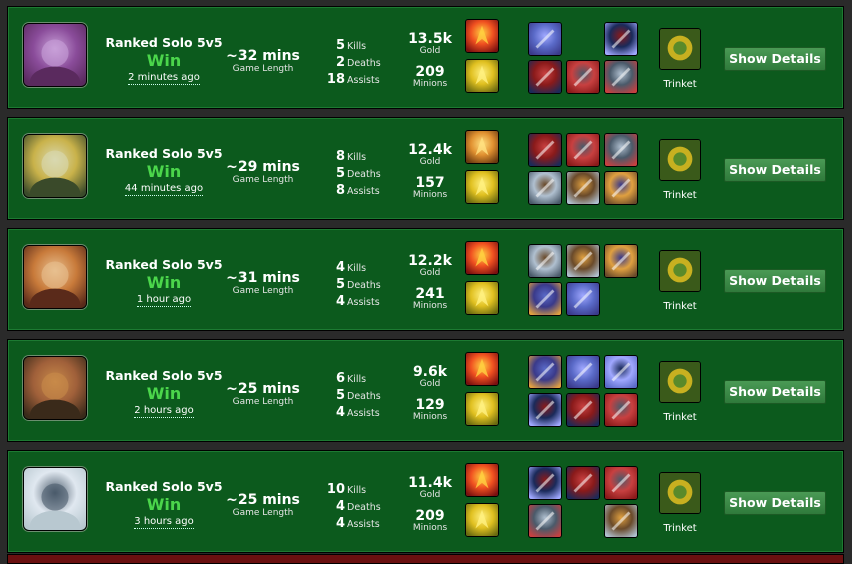  I want to click on shield-icon, so click(621, 521).